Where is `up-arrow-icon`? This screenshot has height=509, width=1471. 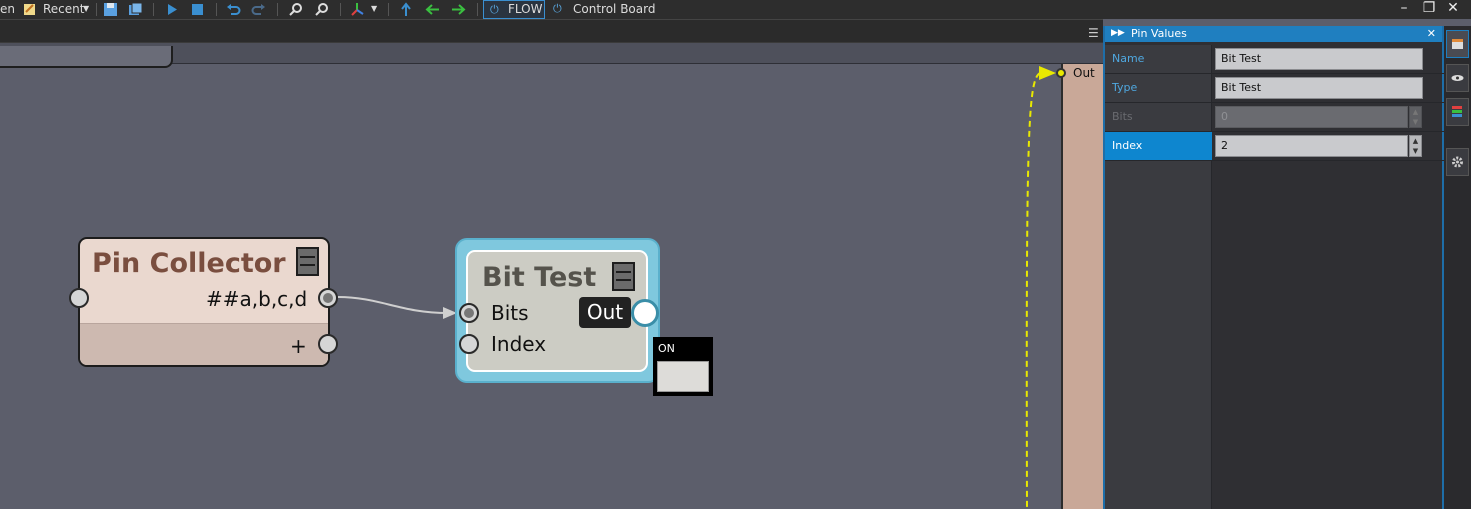
up-arrow-icon is located at coordinates (406, 9).